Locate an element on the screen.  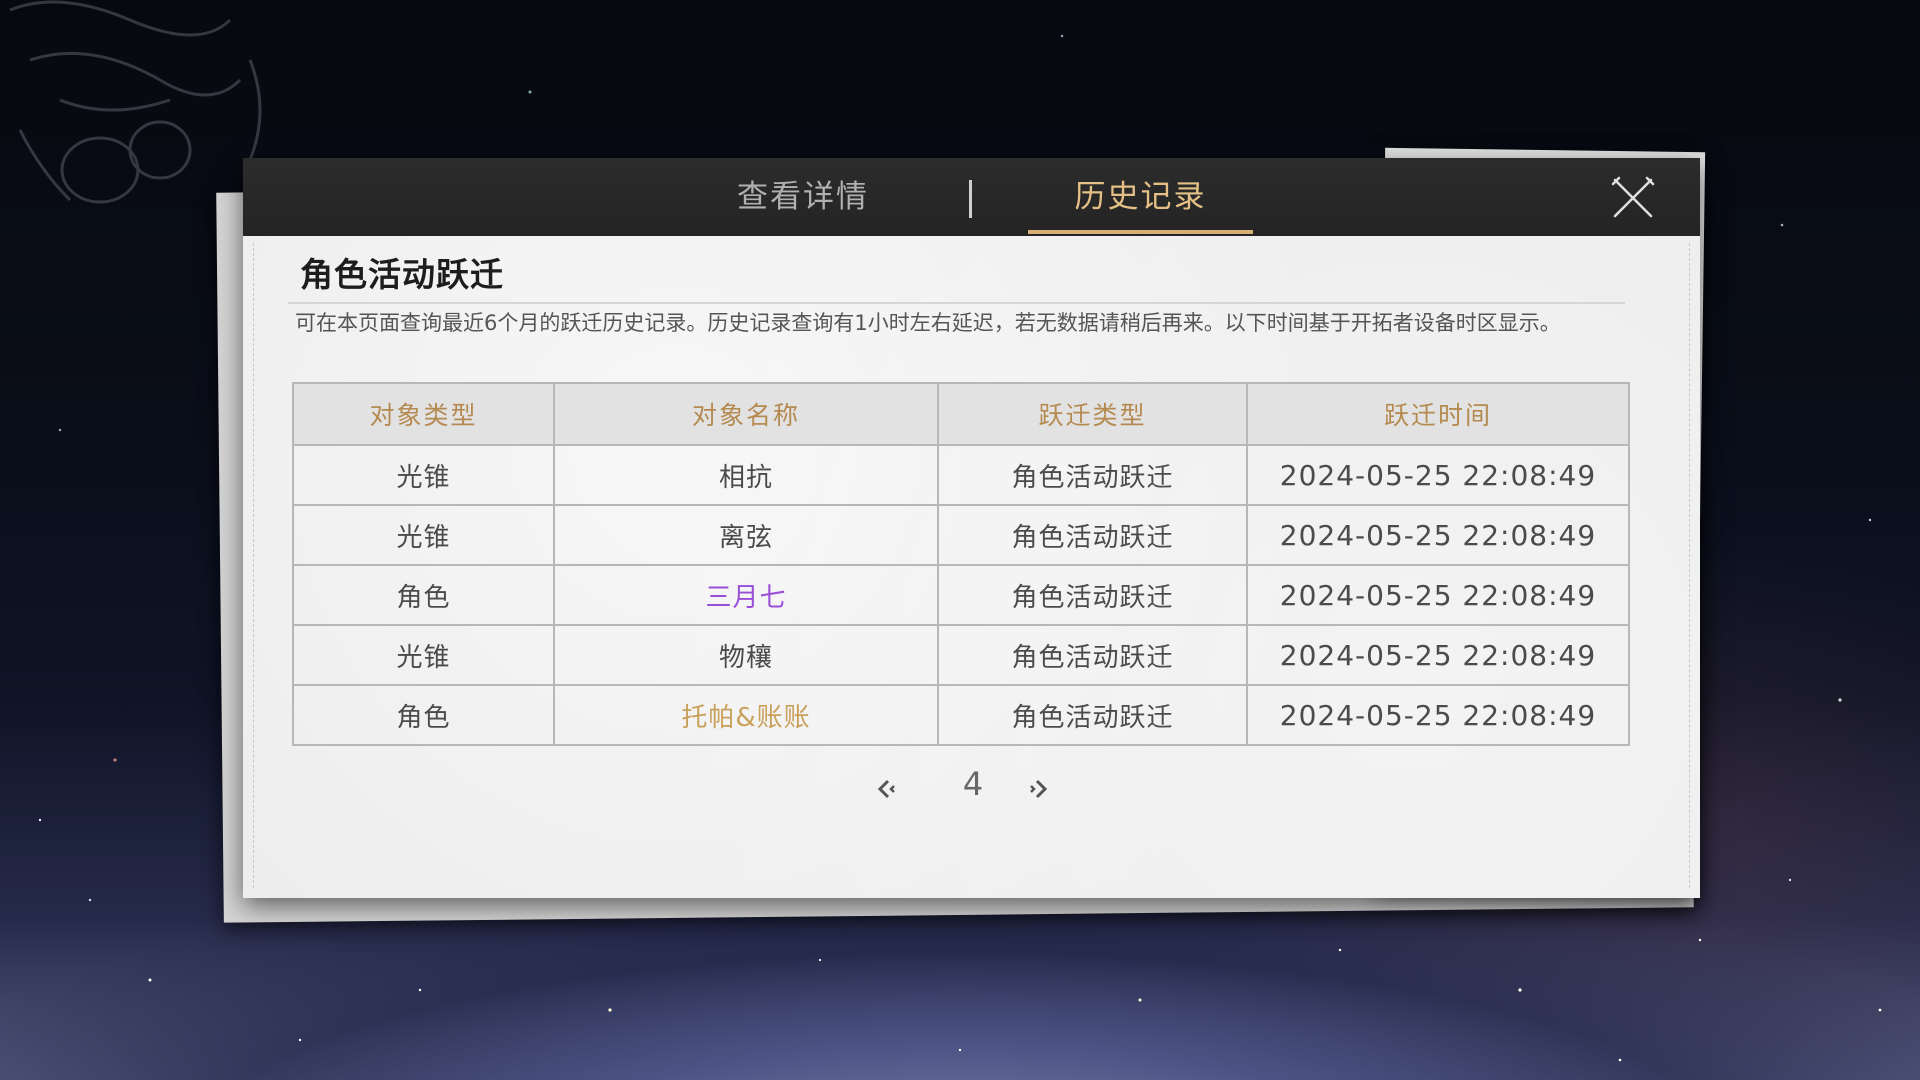
tab-divider is located at coordinates (970, 199).